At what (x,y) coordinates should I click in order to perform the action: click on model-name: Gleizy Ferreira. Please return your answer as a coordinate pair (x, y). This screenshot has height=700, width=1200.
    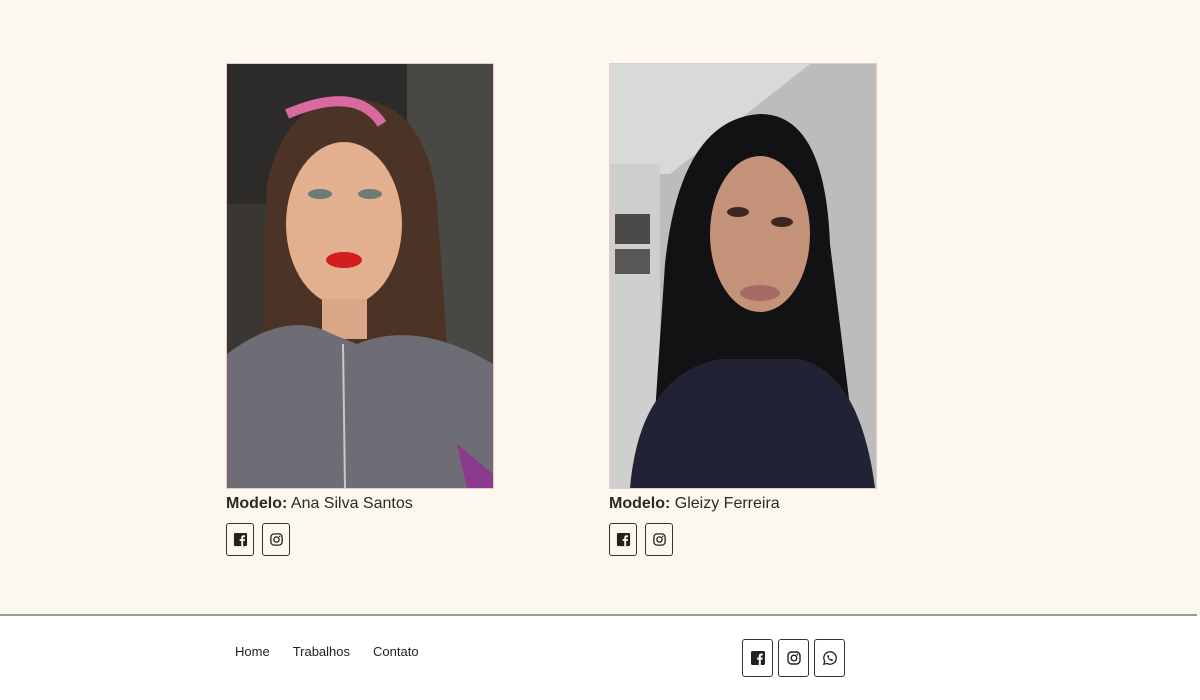
    Looking at the image, I should click on (727, 503).